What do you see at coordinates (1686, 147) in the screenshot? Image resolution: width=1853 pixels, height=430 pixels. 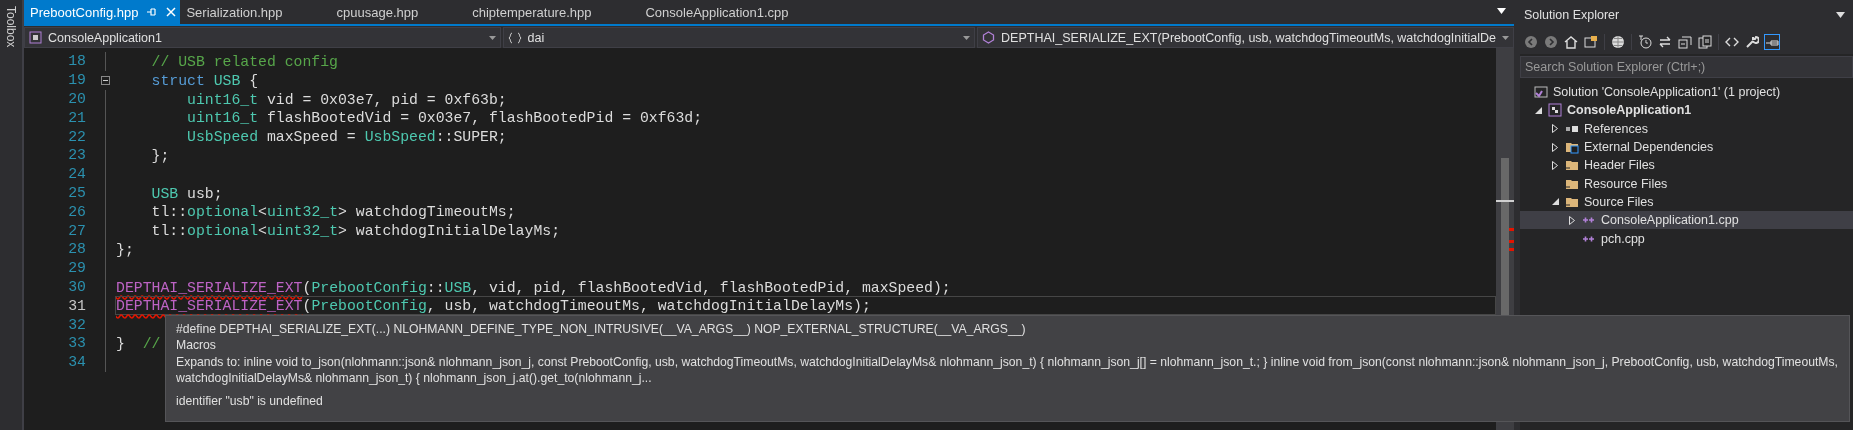 I see `tree-item: External Dependencies` at bounding box center [1686, 147].